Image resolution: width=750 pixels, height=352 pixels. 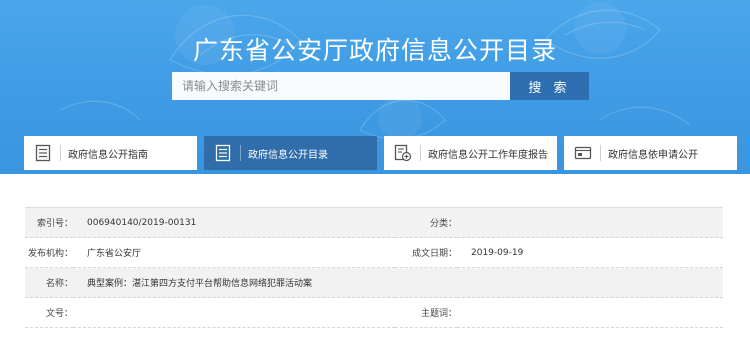 What do you see at coordinates (234, 312) in the screenshot?
I see `doc-no-value` at bounding box center [234, 312].